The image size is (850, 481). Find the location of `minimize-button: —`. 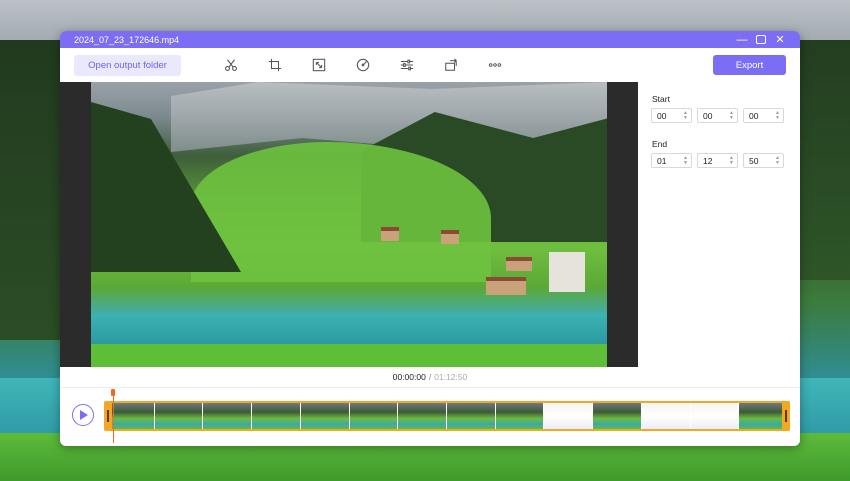

minimize-button: — is located at coordinates (742, 40).